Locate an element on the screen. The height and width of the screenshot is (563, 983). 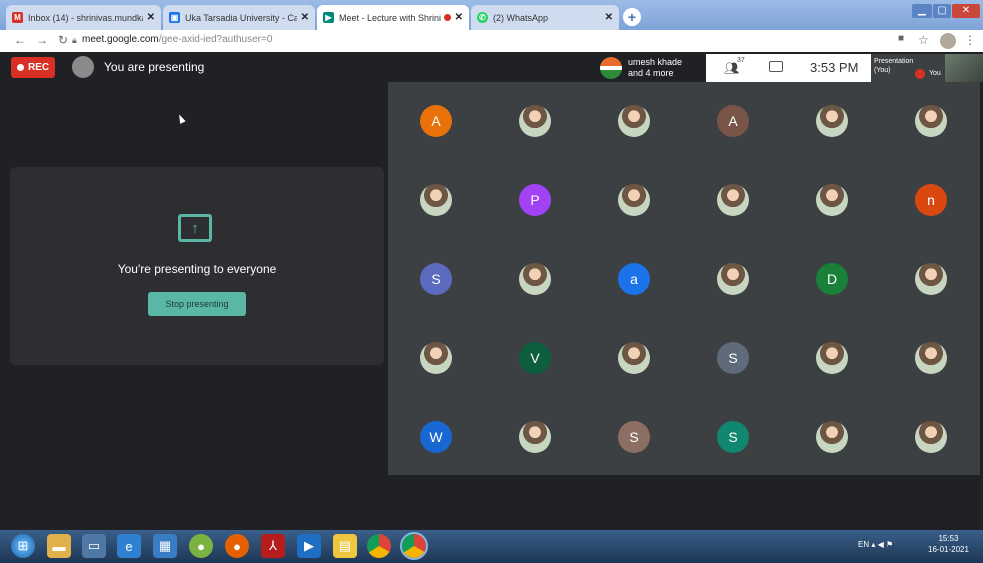
people-count: 37 is located at coordinates (741, 60).